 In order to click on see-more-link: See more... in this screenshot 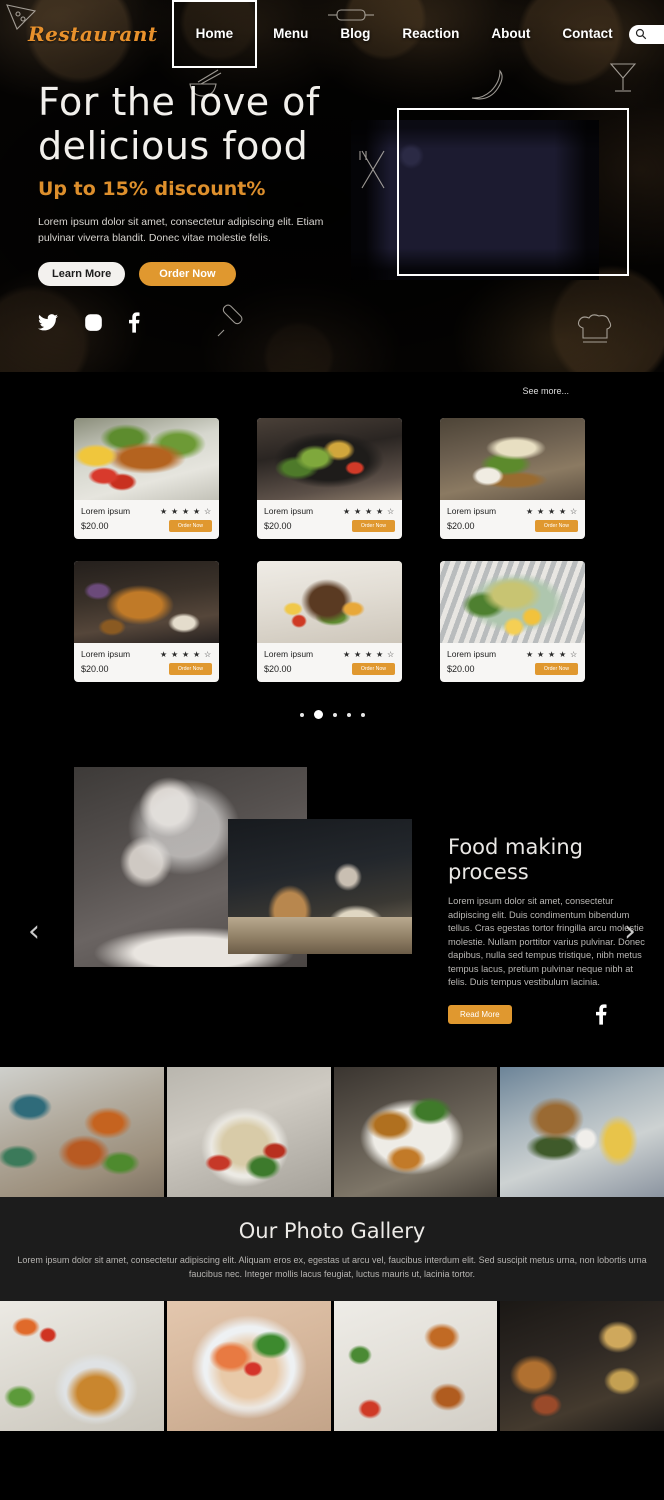, I will do `click(545, 391)`.